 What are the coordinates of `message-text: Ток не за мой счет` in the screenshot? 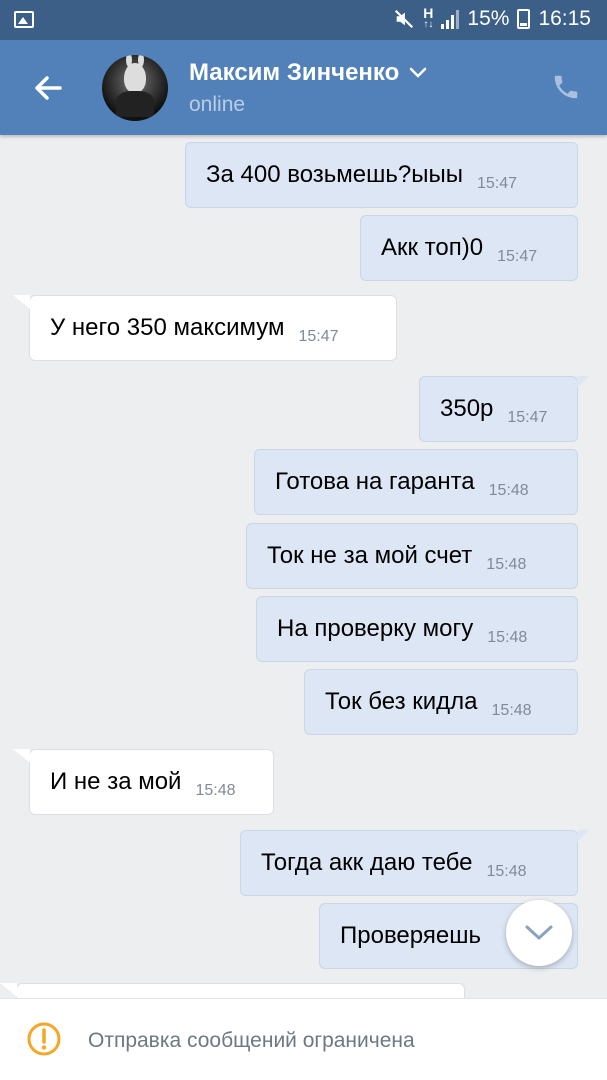 It's located at (370, 555).